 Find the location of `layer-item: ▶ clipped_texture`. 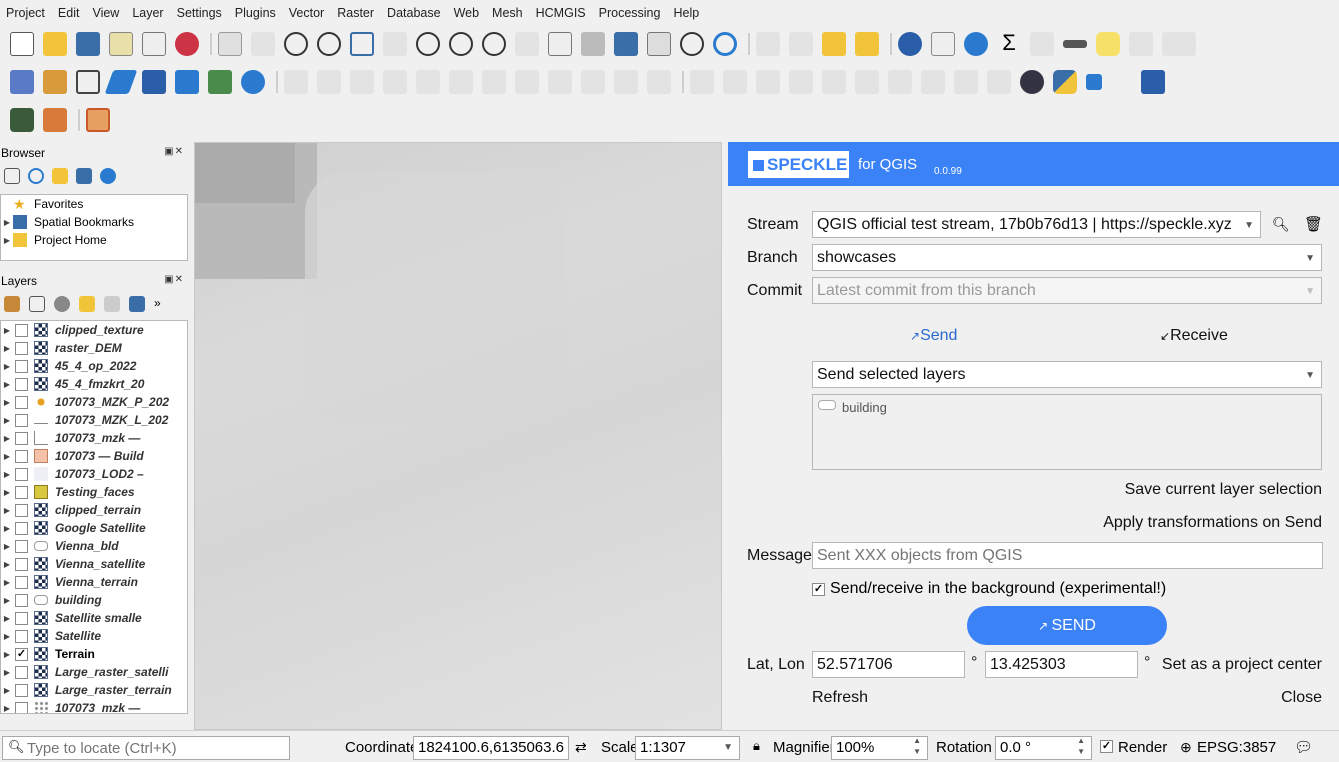

layer-item: ▶ clipped_texture is located at coordinates (94, 330).